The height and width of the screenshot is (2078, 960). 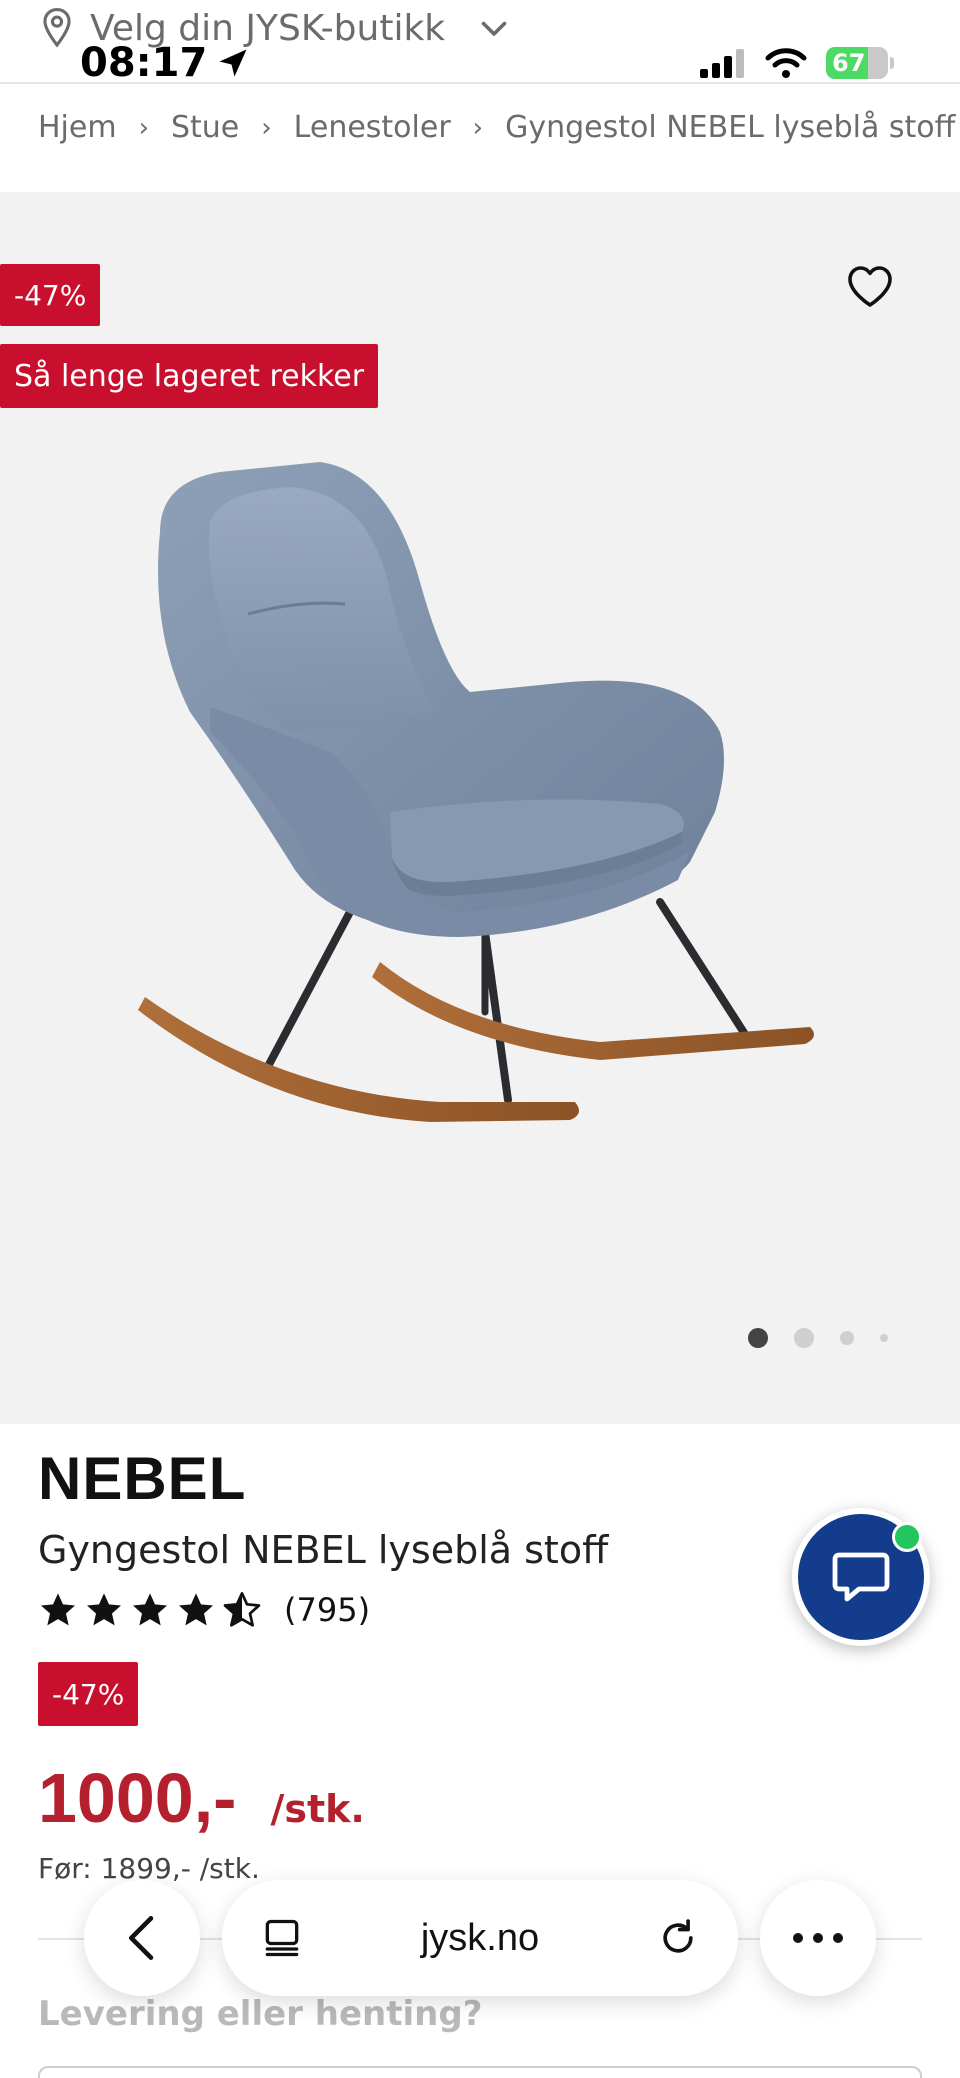 What do you see at coordinates (907, 1537) in the screenshot?
I see `online-status-dot` at bounding box center [907, 1537].